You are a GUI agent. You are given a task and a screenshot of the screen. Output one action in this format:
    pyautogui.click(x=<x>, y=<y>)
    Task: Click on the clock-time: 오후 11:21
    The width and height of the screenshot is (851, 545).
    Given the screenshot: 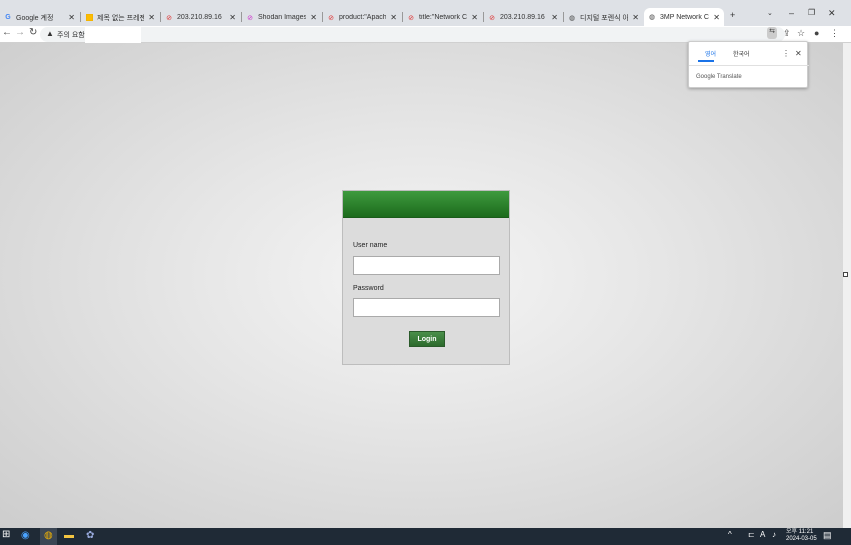 What is the action you would take?
    pyautogui.click(x=800, y=532)
    